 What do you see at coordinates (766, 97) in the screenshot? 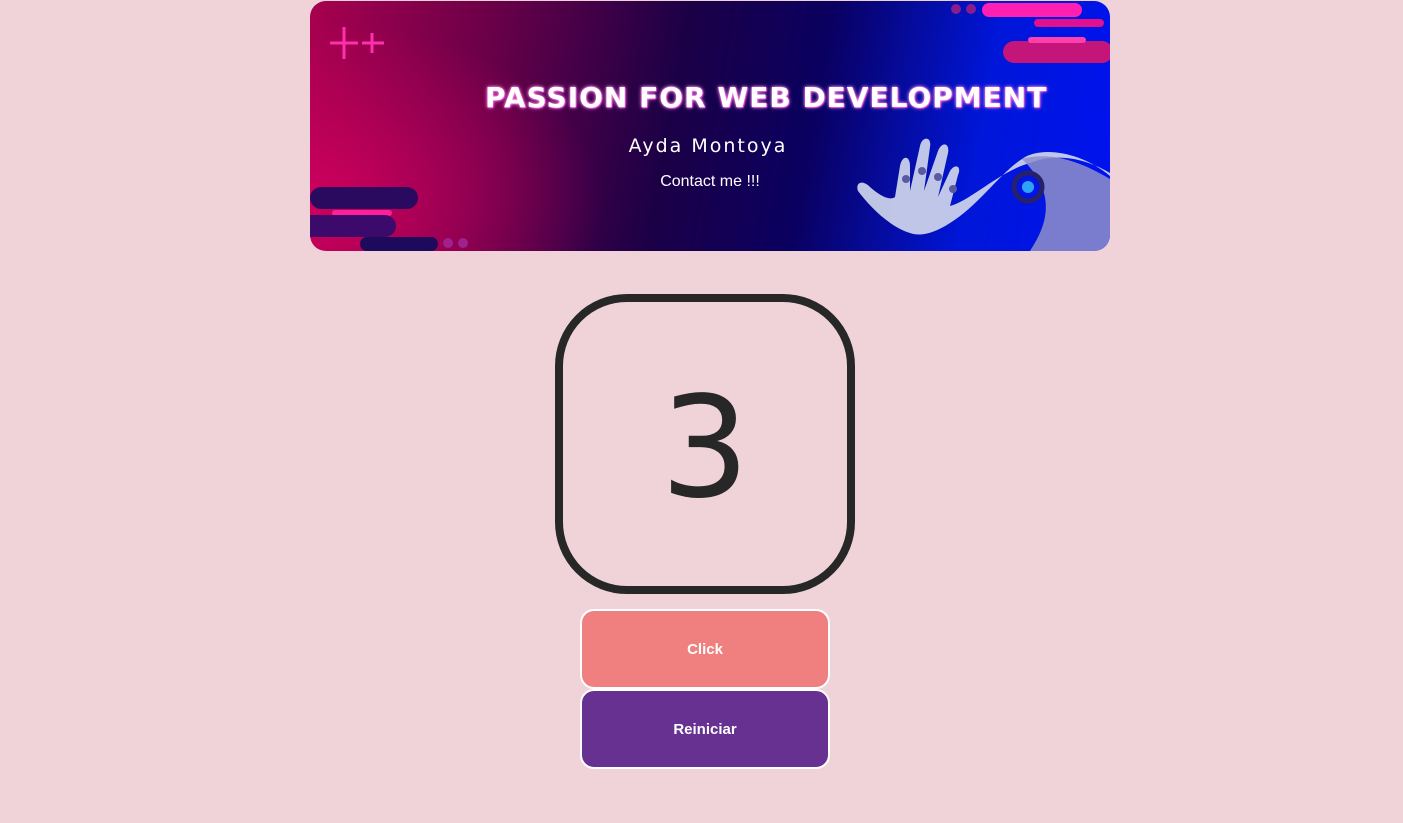
I see `banner-title: PASSION FOR WEB DEVELOPMENT` at bounding box center [766, 97].